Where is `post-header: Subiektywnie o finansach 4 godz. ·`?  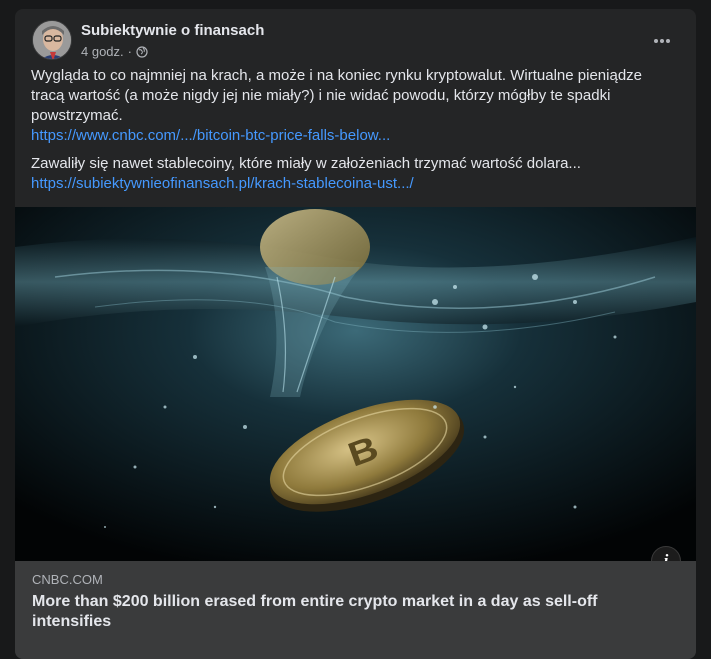
post-header: Subiektywnie o finansach 4 godz. · is located at coordinates (355, 41).